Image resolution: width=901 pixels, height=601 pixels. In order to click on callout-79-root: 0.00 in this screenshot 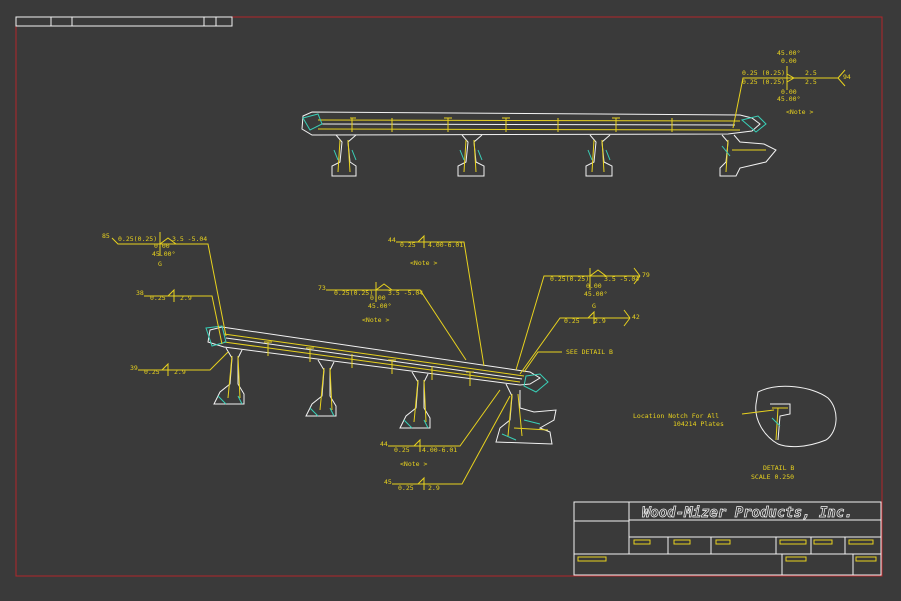, I will do `click(594, 286)`.